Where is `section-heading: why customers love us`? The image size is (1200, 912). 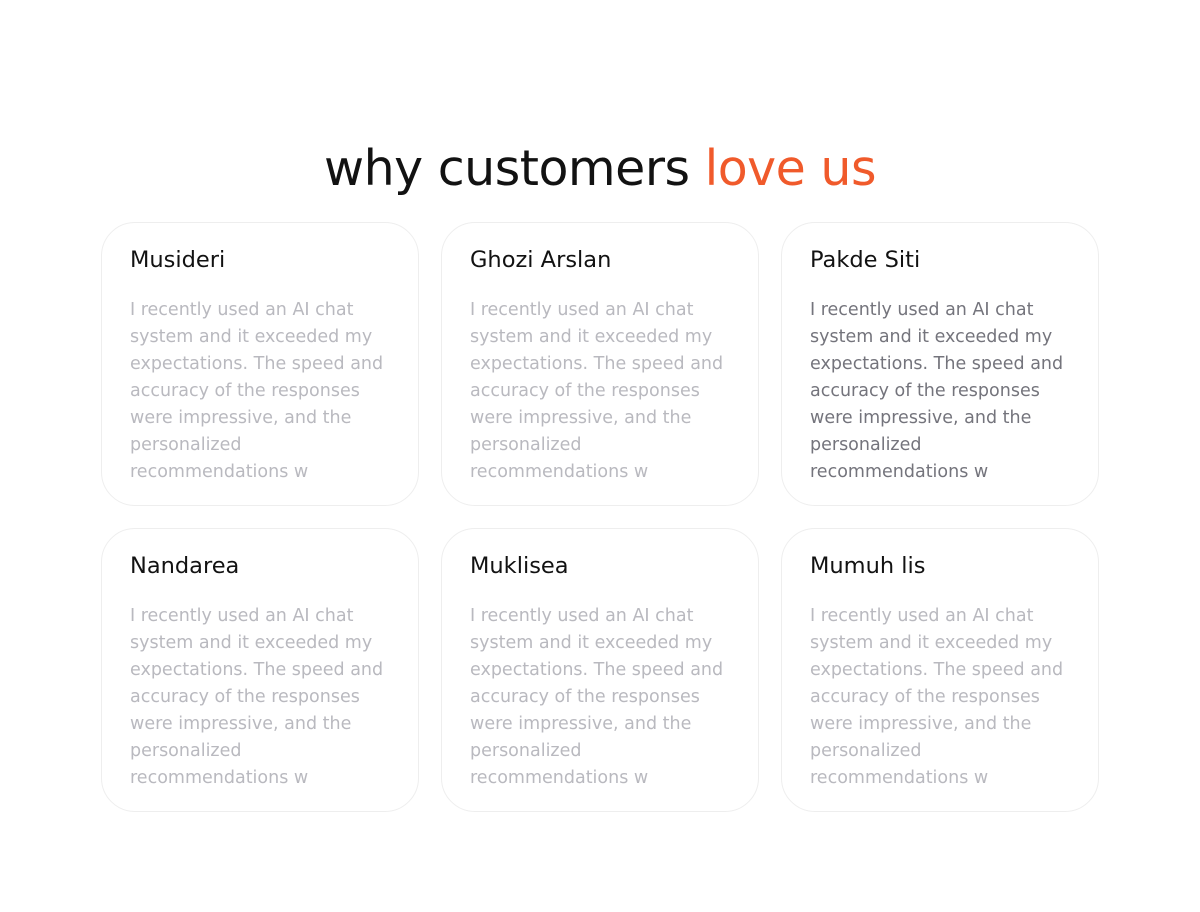 section-heading: why customers love us is located at coordinates (600, 169).